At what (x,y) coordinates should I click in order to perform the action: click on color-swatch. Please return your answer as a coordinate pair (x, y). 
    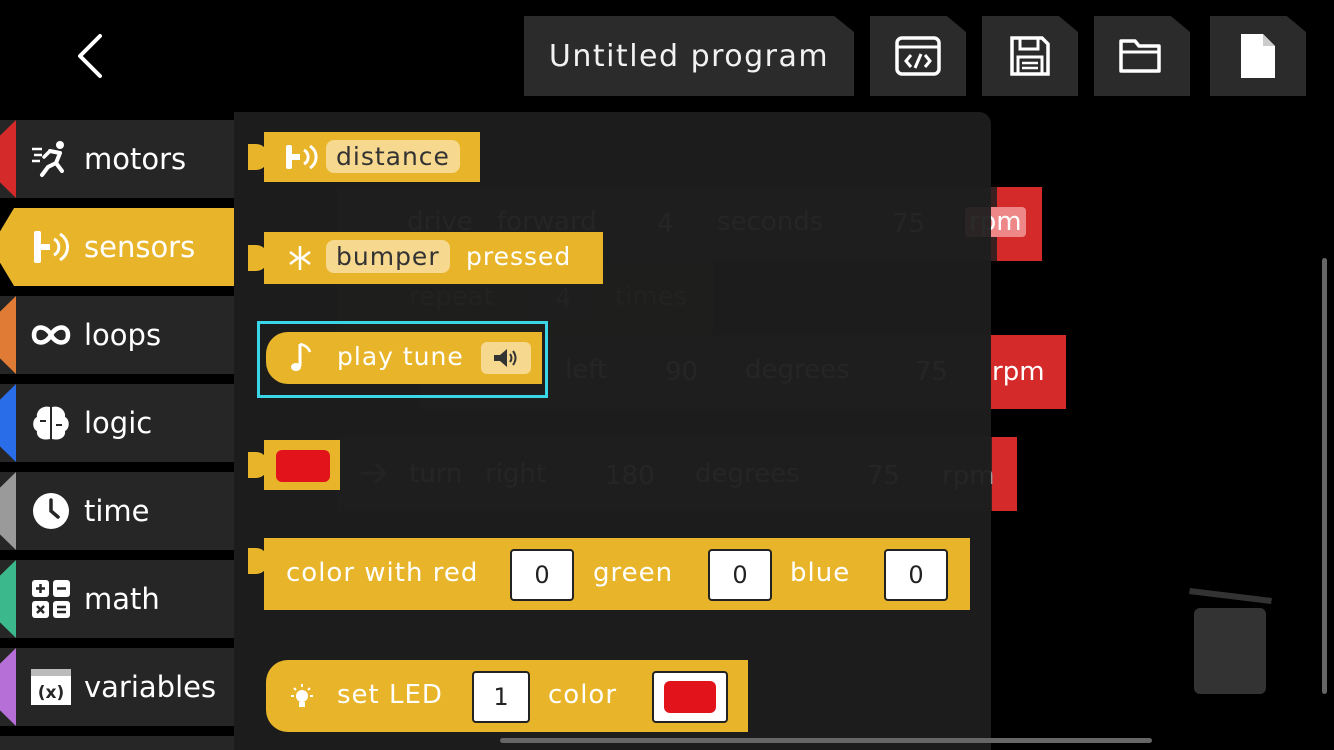
    Looking at the image, I should click on (303, 466).